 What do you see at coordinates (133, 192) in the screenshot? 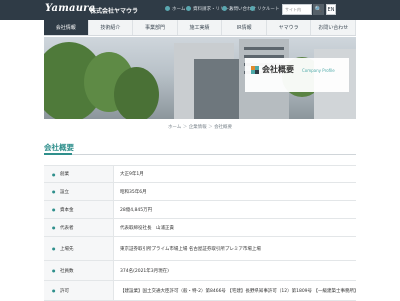
I see `row-value: 昭和35年6月` at bounding box center [133, 192].